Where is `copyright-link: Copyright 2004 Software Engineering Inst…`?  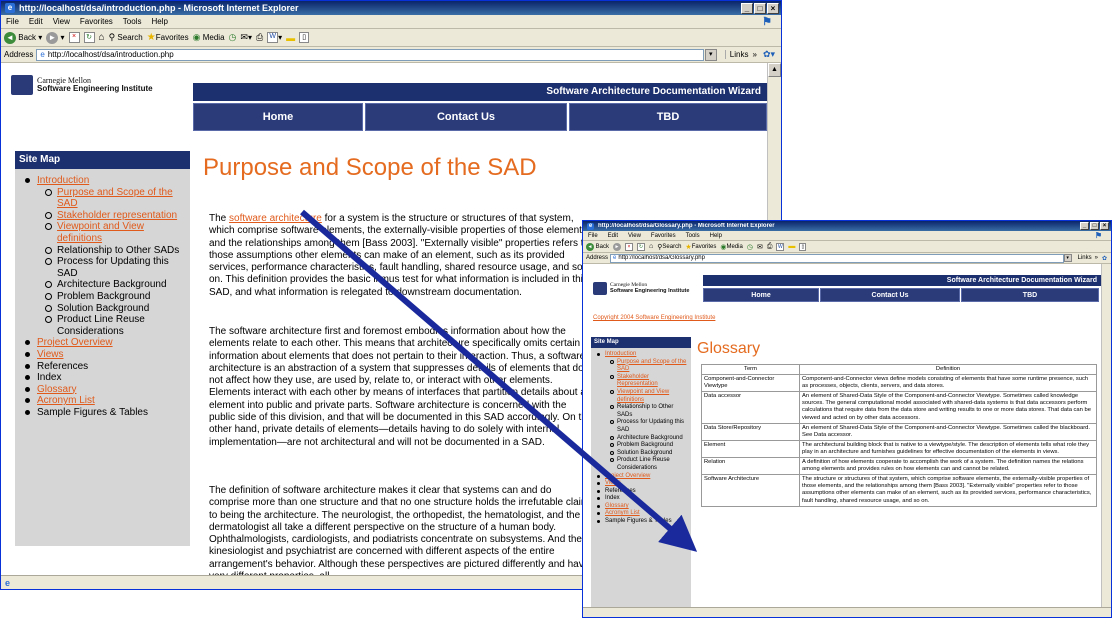
copyright-link: Copyright 2004 Software Engineering Inst… is located at coordinates (654, 318).